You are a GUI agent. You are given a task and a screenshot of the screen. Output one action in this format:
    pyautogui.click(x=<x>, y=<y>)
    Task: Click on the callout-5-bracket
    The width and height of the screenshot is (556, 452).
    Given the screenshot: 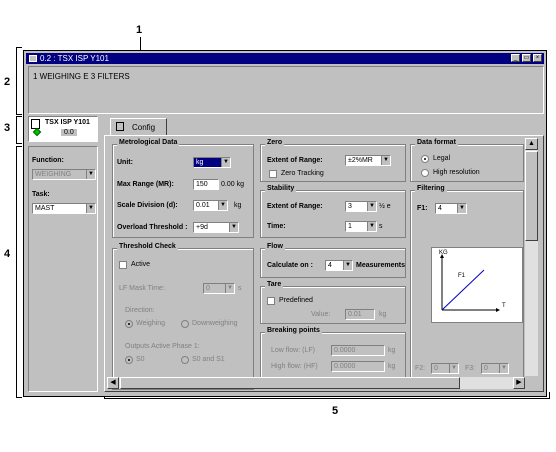 What is the action you would take?
    pyautogui.click(x=327, y=398)
    